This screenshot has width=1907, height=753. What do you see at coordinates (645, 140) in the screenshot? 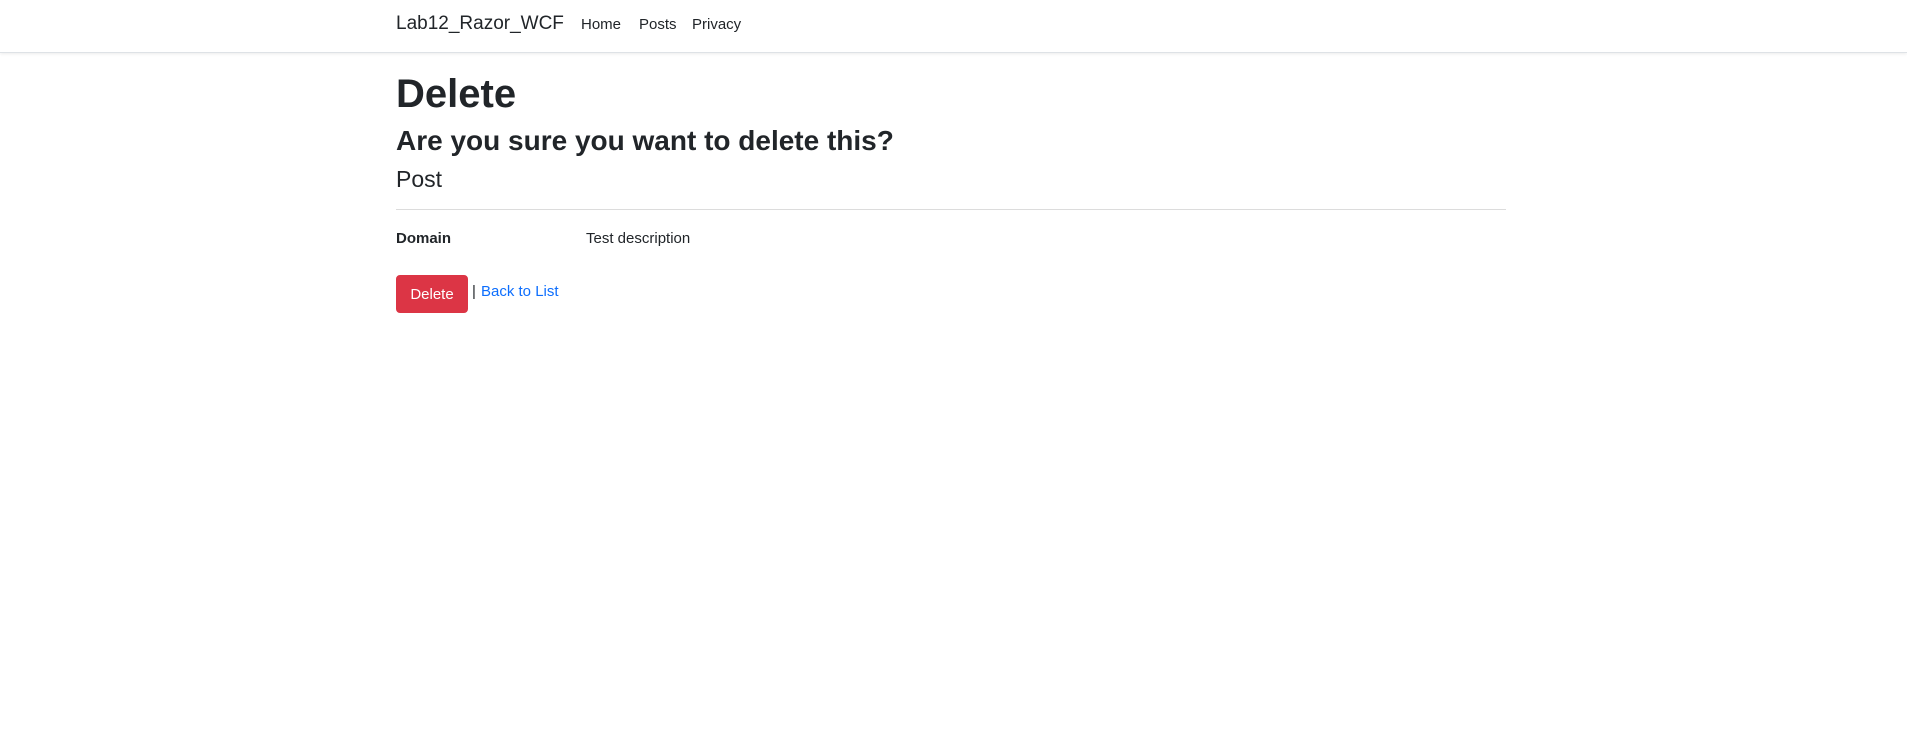
I see `confirm-heading: Are you sure you want to delete this?` at bounding box center [645, 140].